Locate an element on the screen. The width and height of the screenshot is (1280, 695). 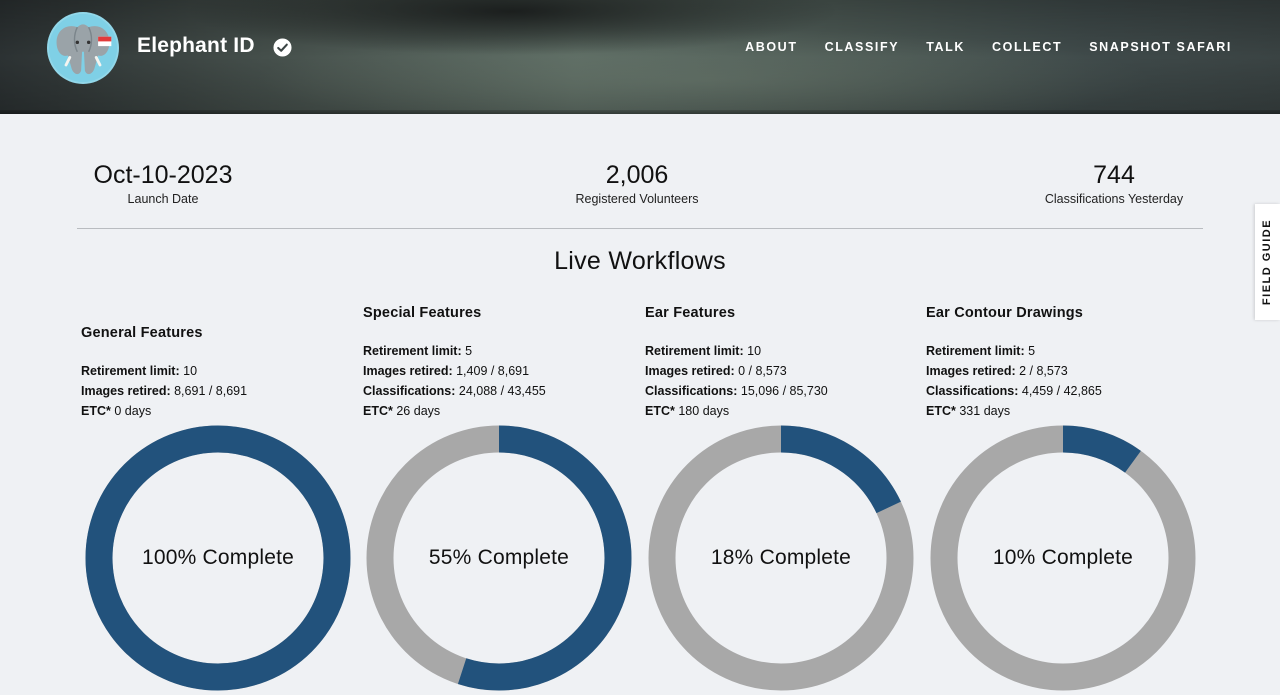
value: 0 / 8,573 is located at coordinates (762, 371).